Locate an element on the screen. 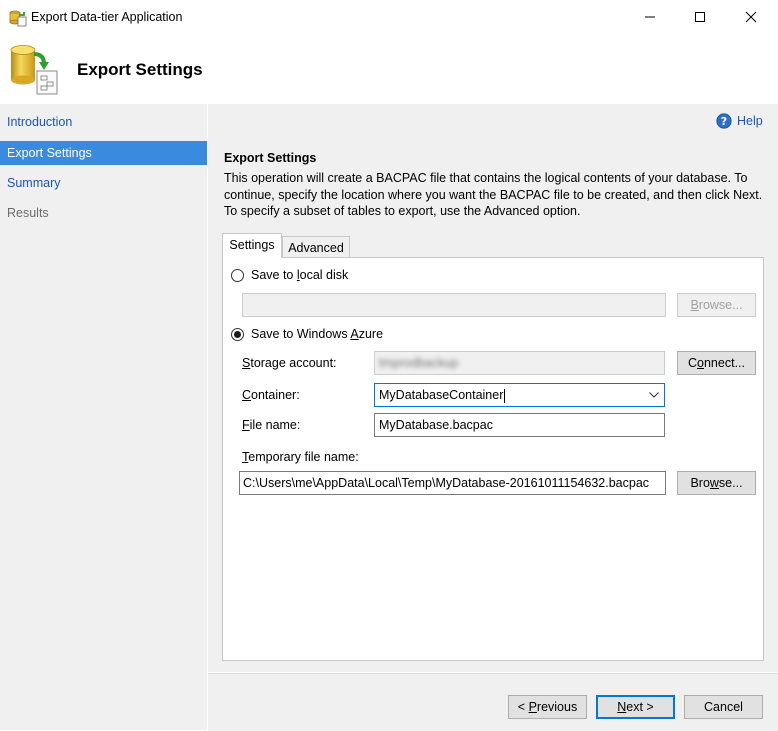  maximize-button is located at coordinates (700, 17).